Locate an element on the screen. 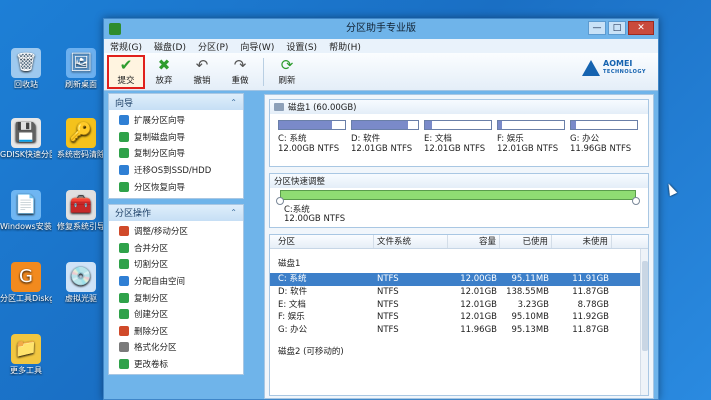 The width and height of the screenshot is (711, 400). toolbar-button-label: 提交 is located at coordinates (126, 81).